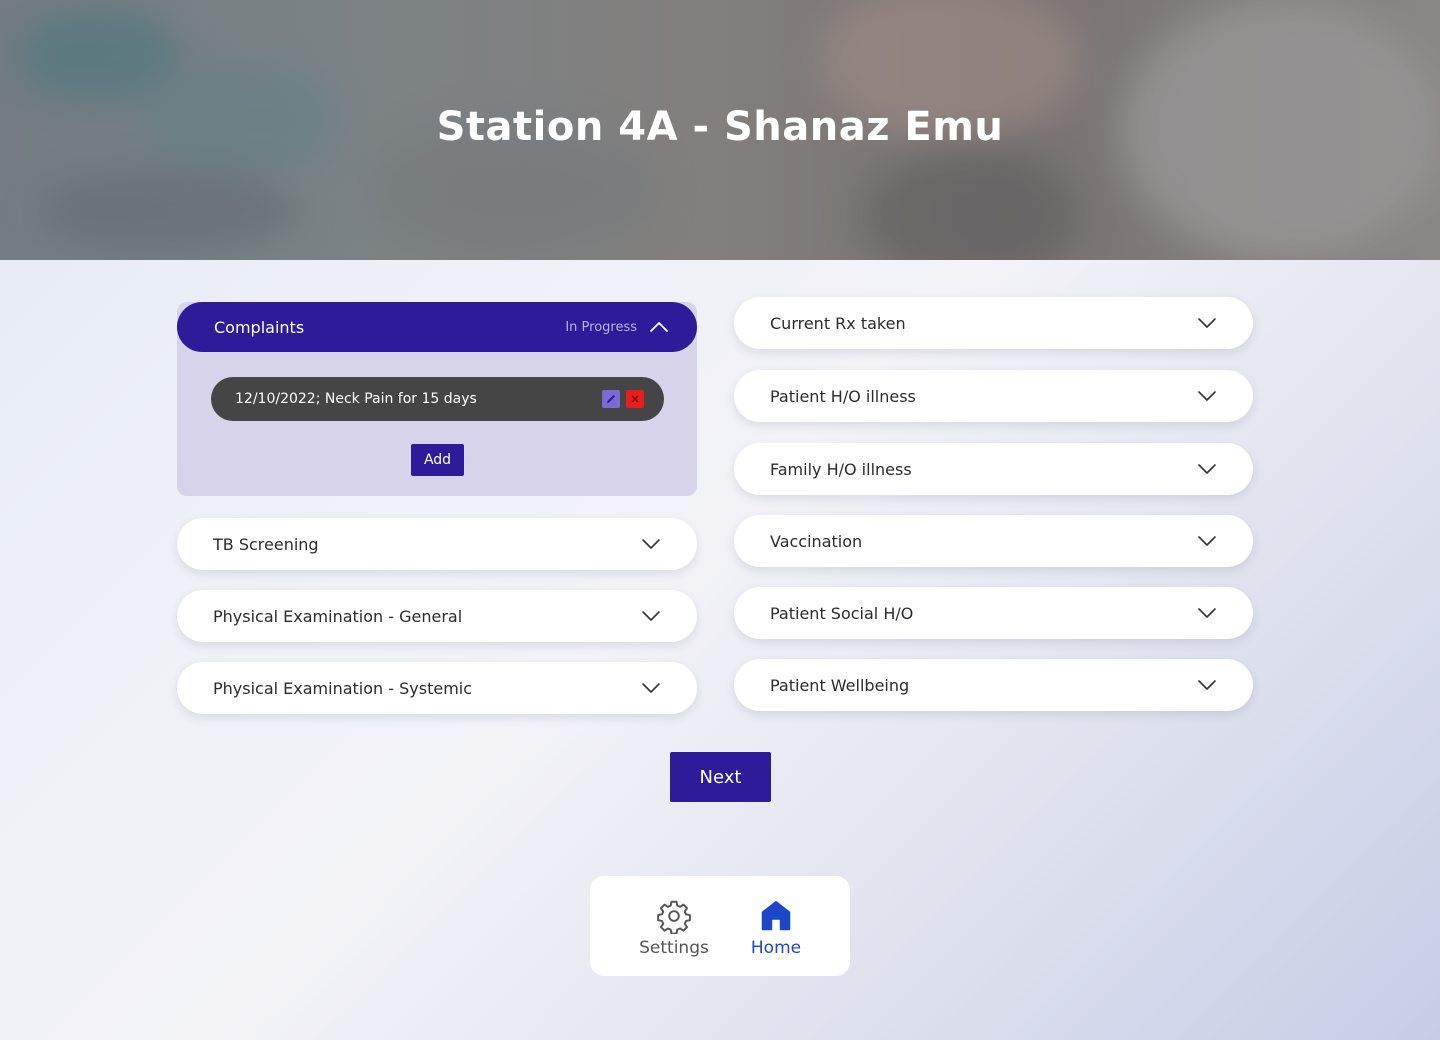 Image resolution: width=1440 pixels, height=1040 pixels. I want to click on accordion-label: Vaccination, so click(816, 541).